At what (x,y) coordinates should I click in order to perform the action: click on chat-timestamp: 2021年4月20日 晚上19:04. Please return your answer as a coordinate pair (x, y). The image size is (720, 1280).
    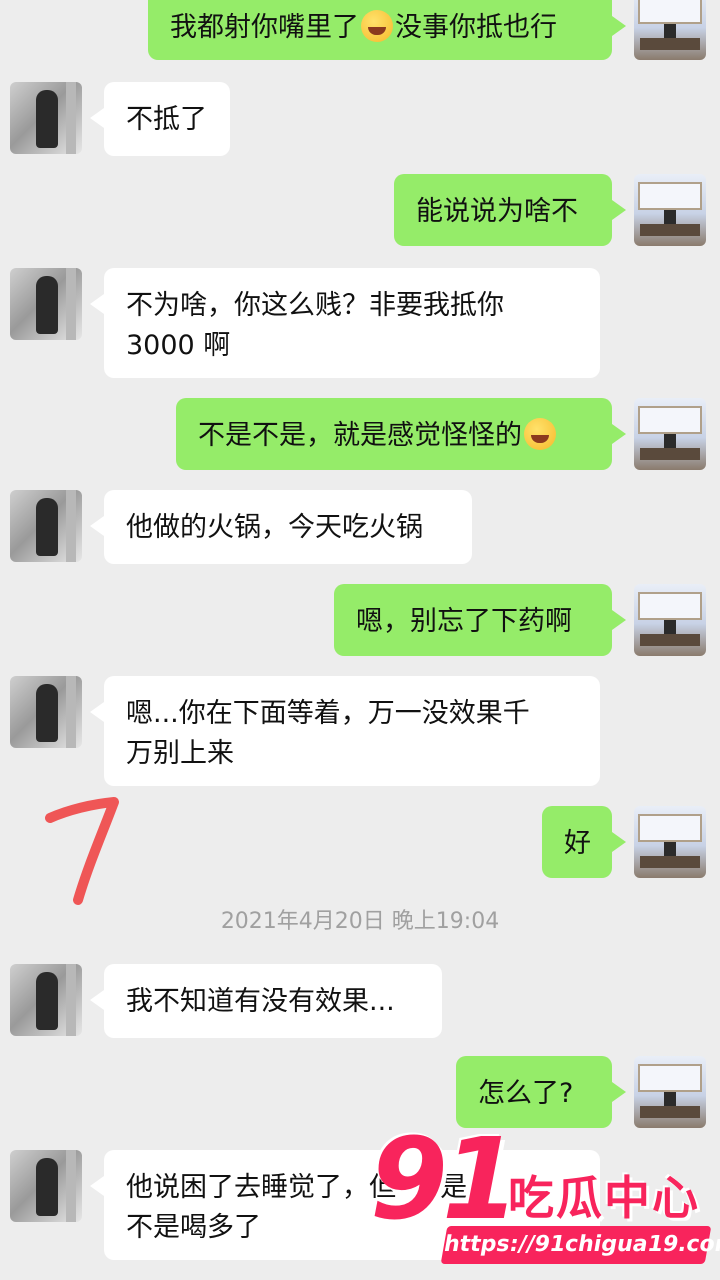
    Looking at the image, I should click on (360, 921).